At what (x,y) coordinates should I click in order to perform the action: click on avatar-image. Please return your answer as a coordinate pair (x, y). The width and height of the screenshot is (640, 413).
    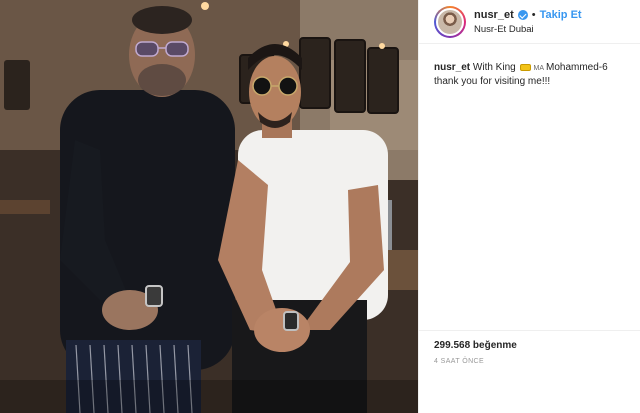
    Looking at the image, I should click on (450, 22).